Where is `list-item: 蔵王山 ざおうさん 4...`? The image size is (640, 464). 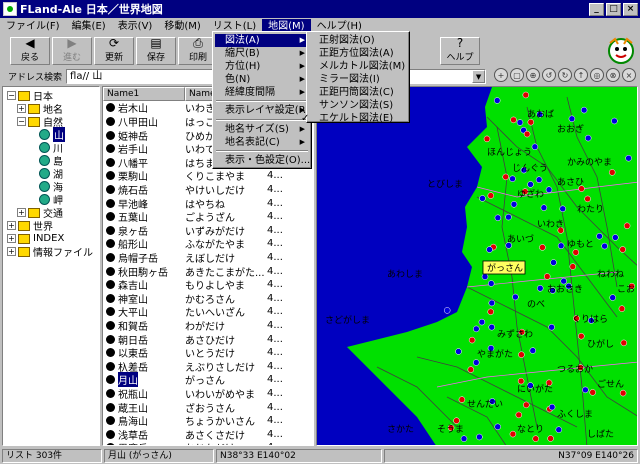 list-item: 蔵王山 ざおうさん 4... is located at coordinates (208, 407).